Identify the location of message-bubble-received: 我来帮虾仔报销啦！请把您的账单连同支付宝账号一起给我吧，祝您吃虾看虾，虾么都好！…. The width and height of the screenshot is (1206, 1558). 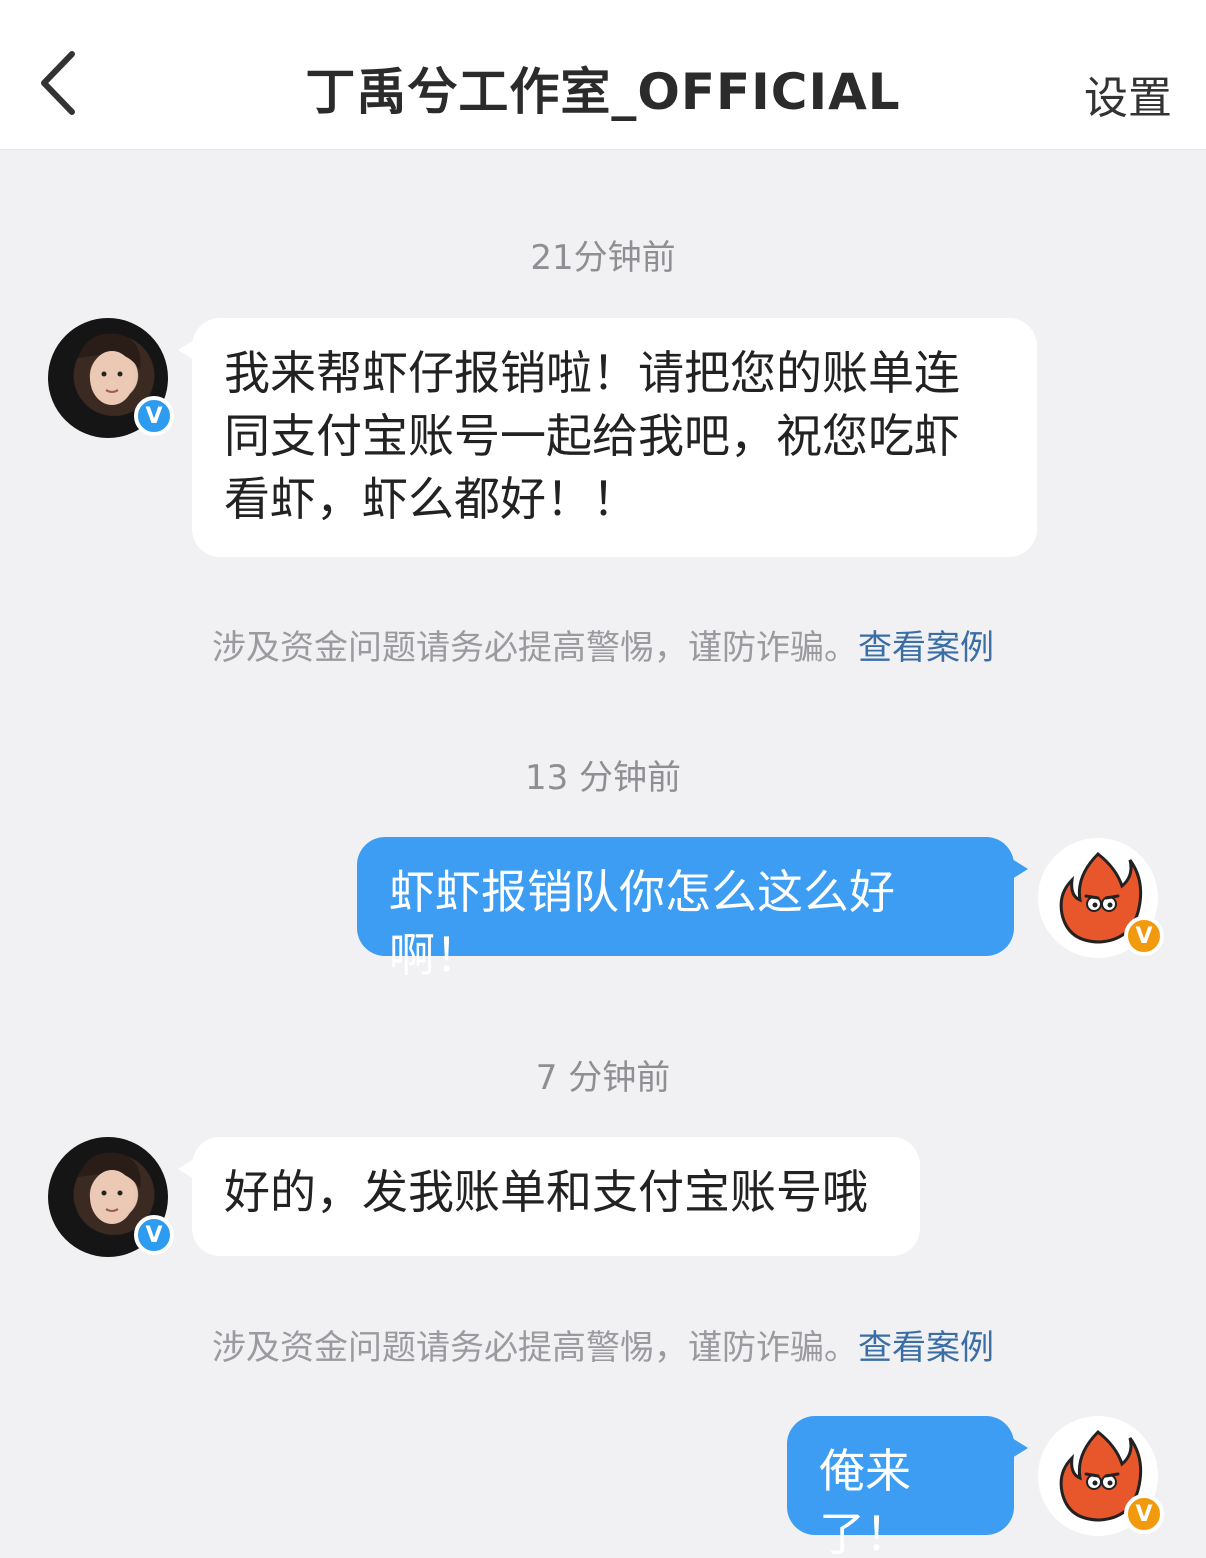
(607, 437).